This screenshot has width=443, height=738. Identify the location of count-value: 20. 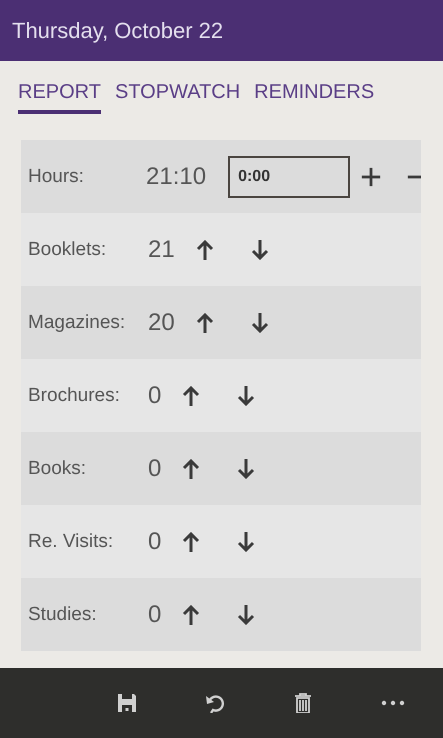
(161, 322).